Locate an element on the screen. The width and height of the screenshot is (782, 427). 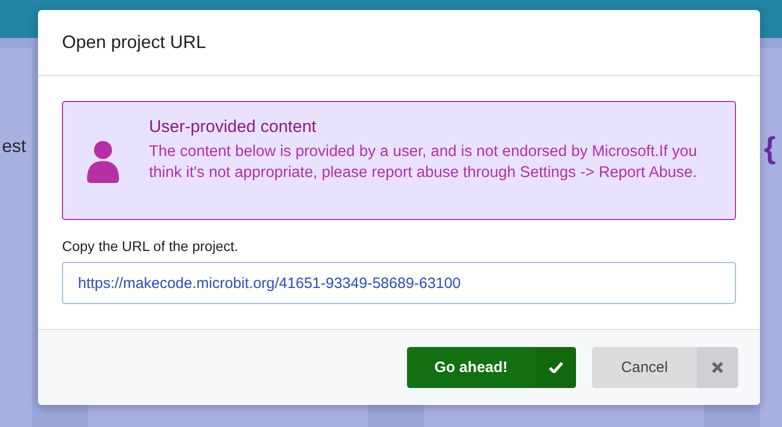
close-icon is located at coordinates (717, 367).